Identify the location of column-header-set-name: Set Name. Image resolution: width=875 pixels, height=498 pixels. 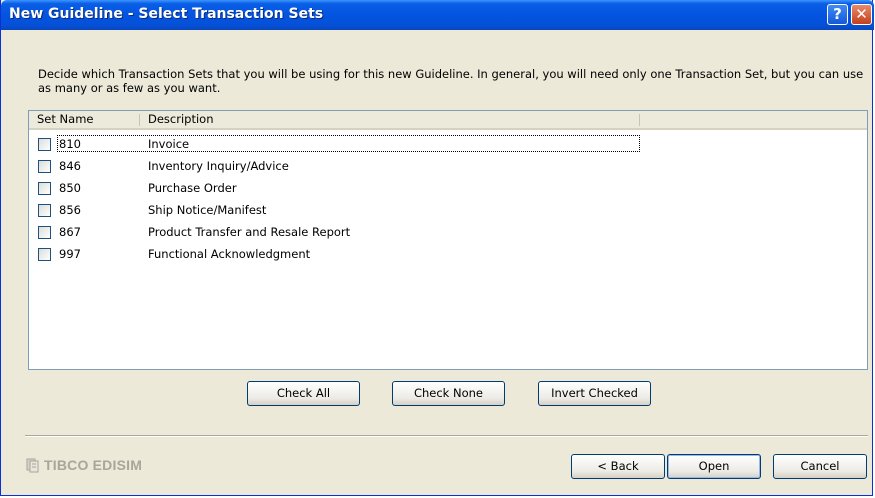
(84, 119).